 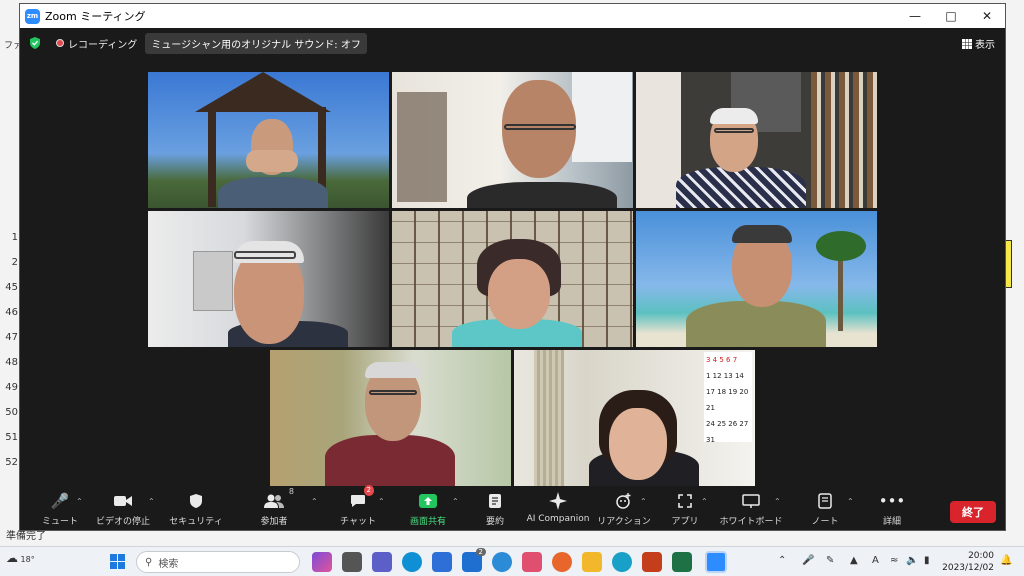 I want to click on more-dots-icon: •••, so click(x=892, y=501).